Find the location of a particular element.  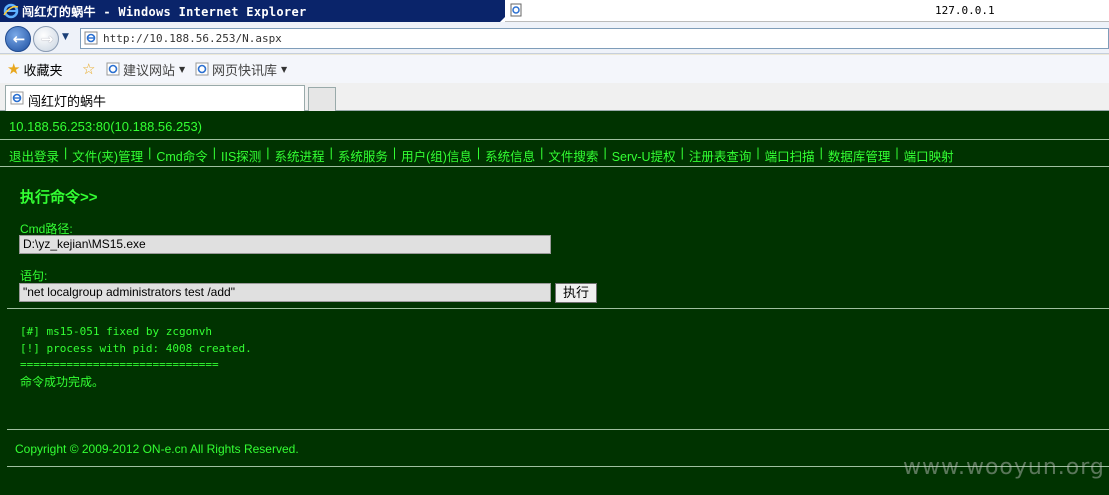

host-address: 10.188.56.253:80(10.188.56.253) is located at coordinates (106, 126).